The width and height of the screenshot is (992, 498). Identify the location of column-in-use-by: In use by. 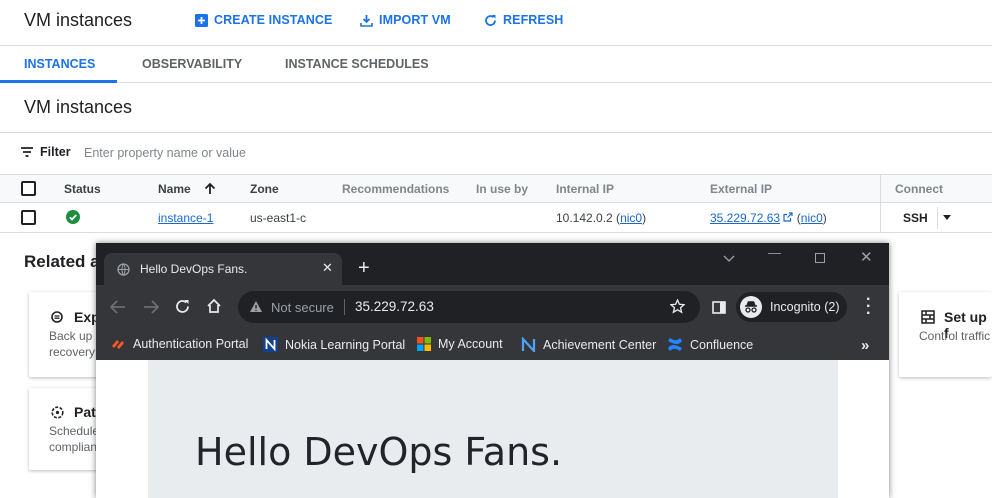
(502, 189).